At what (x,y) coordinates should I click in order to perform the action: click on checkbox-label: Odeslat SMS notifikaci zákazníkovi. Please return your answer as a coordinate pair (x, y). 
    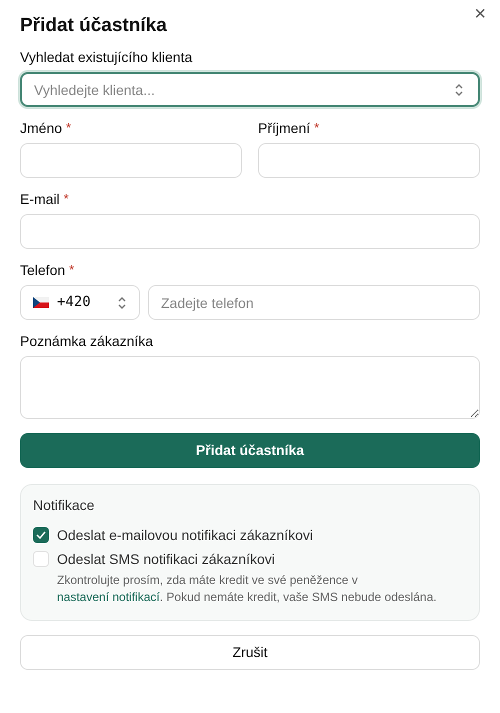
    Looking at the image, I should click on (166, 559).